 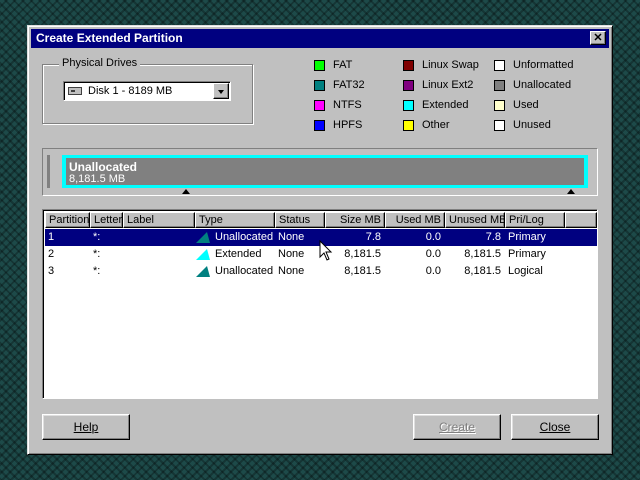 What do you see at coordinates (320, 38) in the screenshot?
I see `title-bar: Create Extended Partition ✕` at bounding box center [320, 38].